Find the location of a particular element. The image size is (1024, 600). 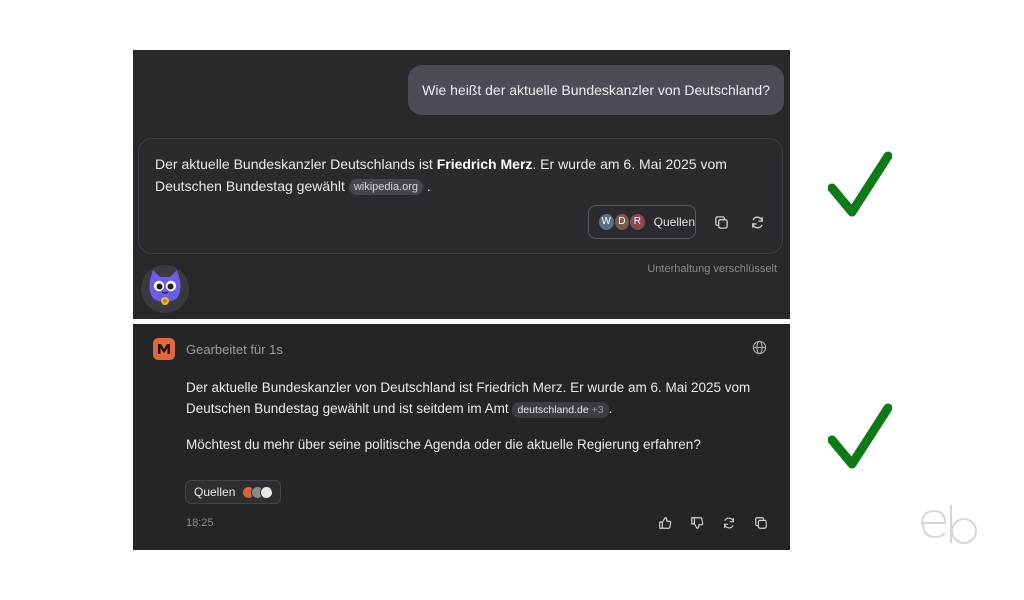

brand-watermark-logo is located at coordinates (949, 524).